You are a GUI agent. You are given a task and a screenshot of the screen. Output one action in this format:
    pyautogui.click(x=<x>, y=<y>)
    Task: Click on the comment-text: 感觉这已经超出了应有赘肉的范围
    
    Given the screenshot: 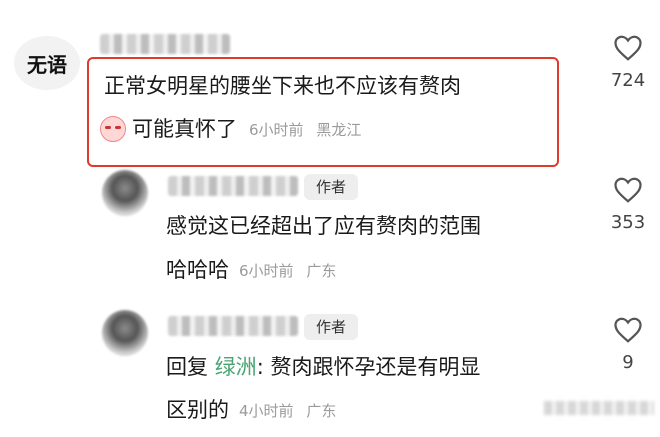 What is the action you would take?
    pyautogui.click(x=323, y=226)
    